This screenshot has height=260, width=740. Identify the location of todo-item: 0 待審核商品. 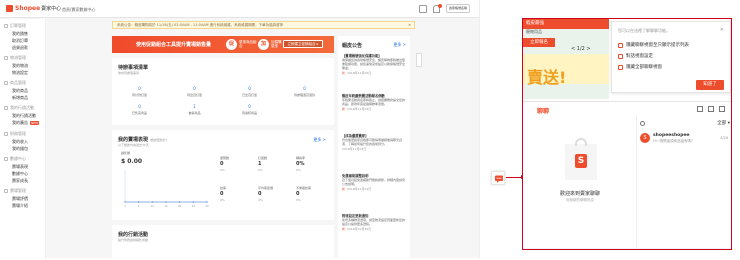
(249, 109).